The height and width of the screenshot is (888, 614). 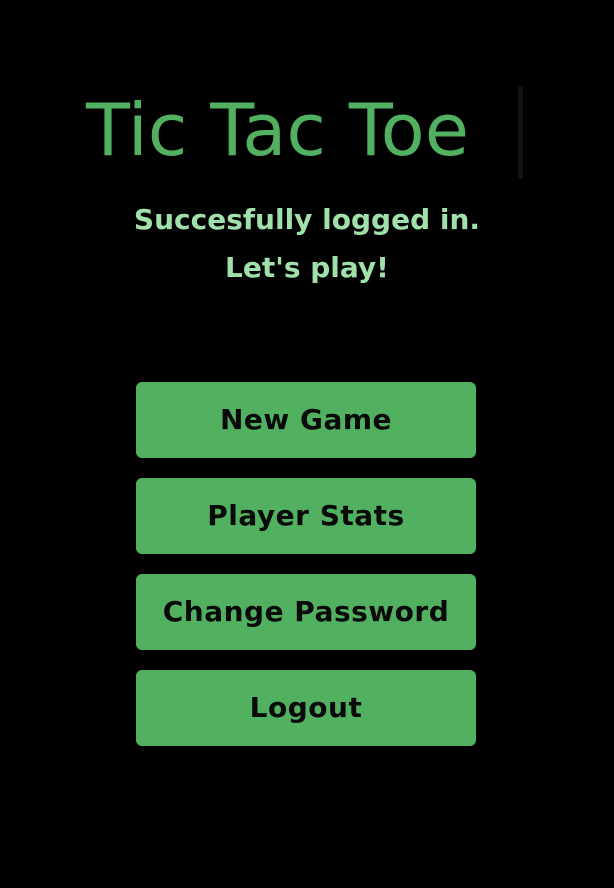 What do you see at coordinates (306, 420) in the screenshot?
I see `new-game-button: New Game` at bounding box center [306, 420].